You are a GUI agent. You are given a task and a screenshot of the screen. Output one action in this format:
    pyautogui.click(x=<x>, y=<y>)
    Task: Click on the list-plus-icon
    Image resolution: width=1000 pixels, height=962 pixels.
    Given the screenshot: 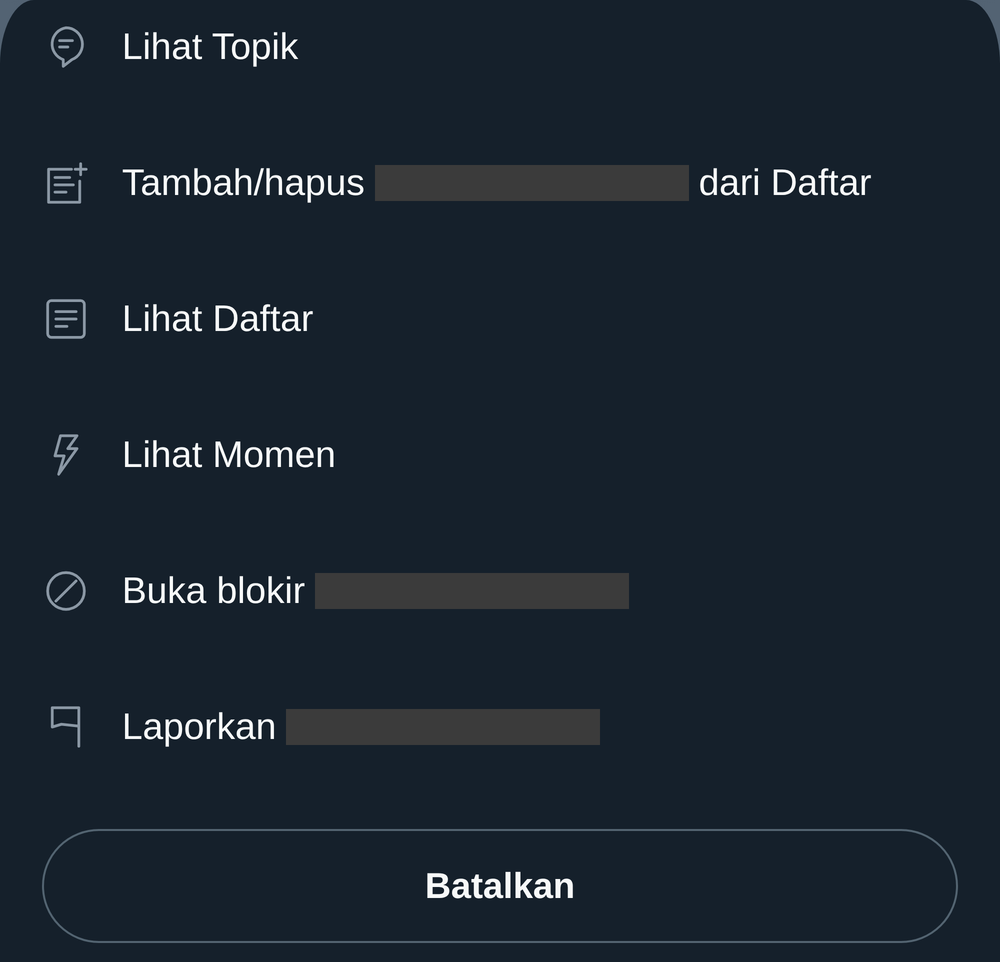 What is the action you would take?
    pyautogui.click(x=66, y=183)
    